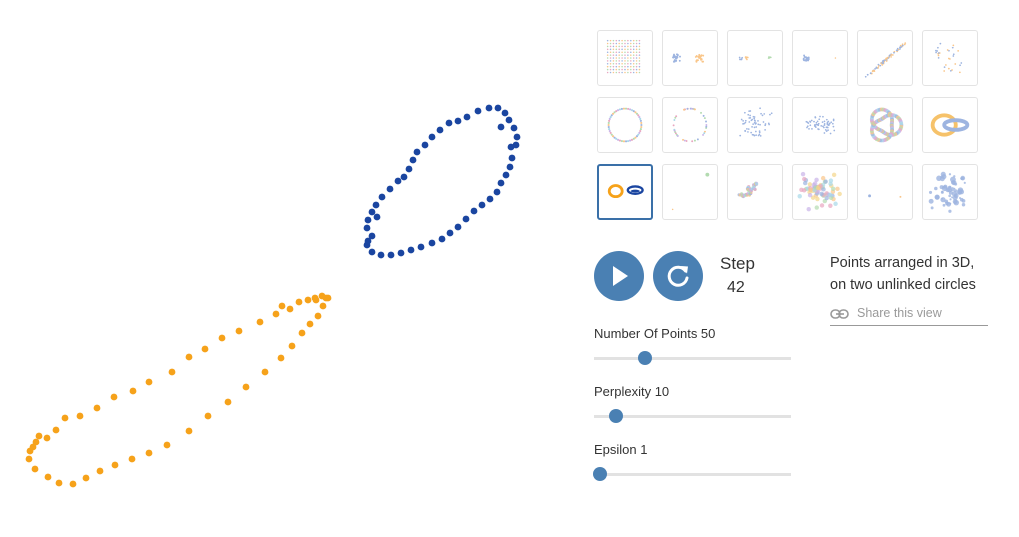 This screenshot has height=537, width=1019. Describe the element at coordinates (632, 391) in the screenshot. I see `perplexity-label: Perplexity 10` at that location.